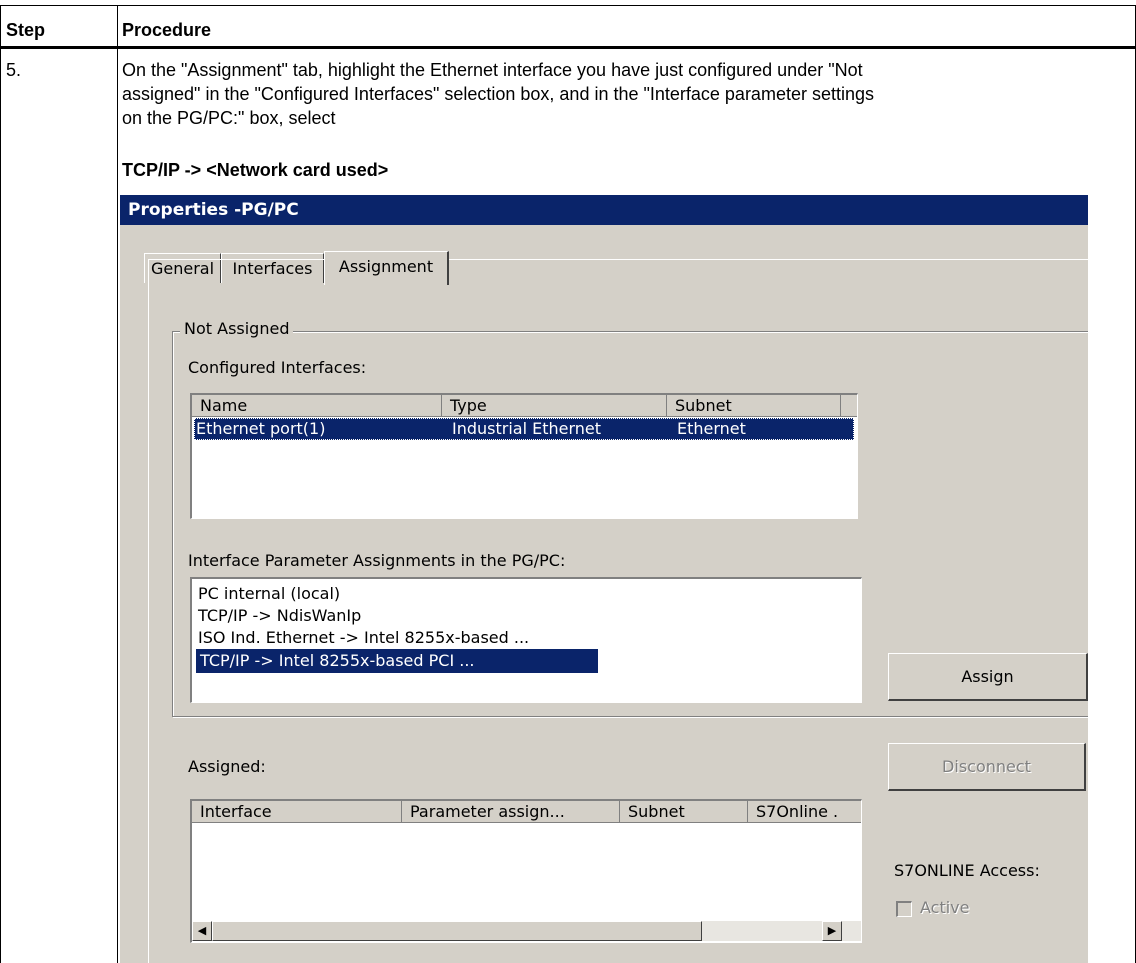 This screenshot has height=963, width=1136. Describe the element at coordinates (279, 616) in the screenshot. I see `list-item: TCP/IP -> NdisWanIp` at that location.